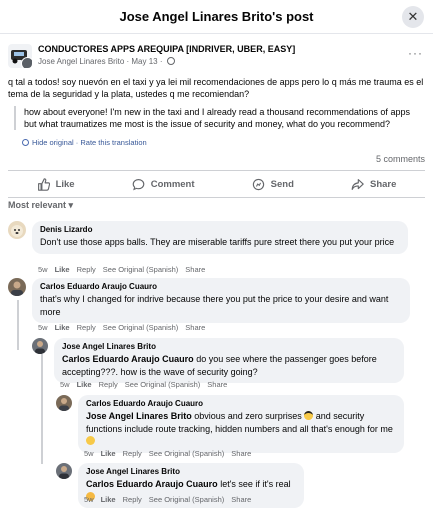 The width and height of the screenshot is (433, 512). I want to click on action-bar: Like Comment Send Share, so click(216, 184).